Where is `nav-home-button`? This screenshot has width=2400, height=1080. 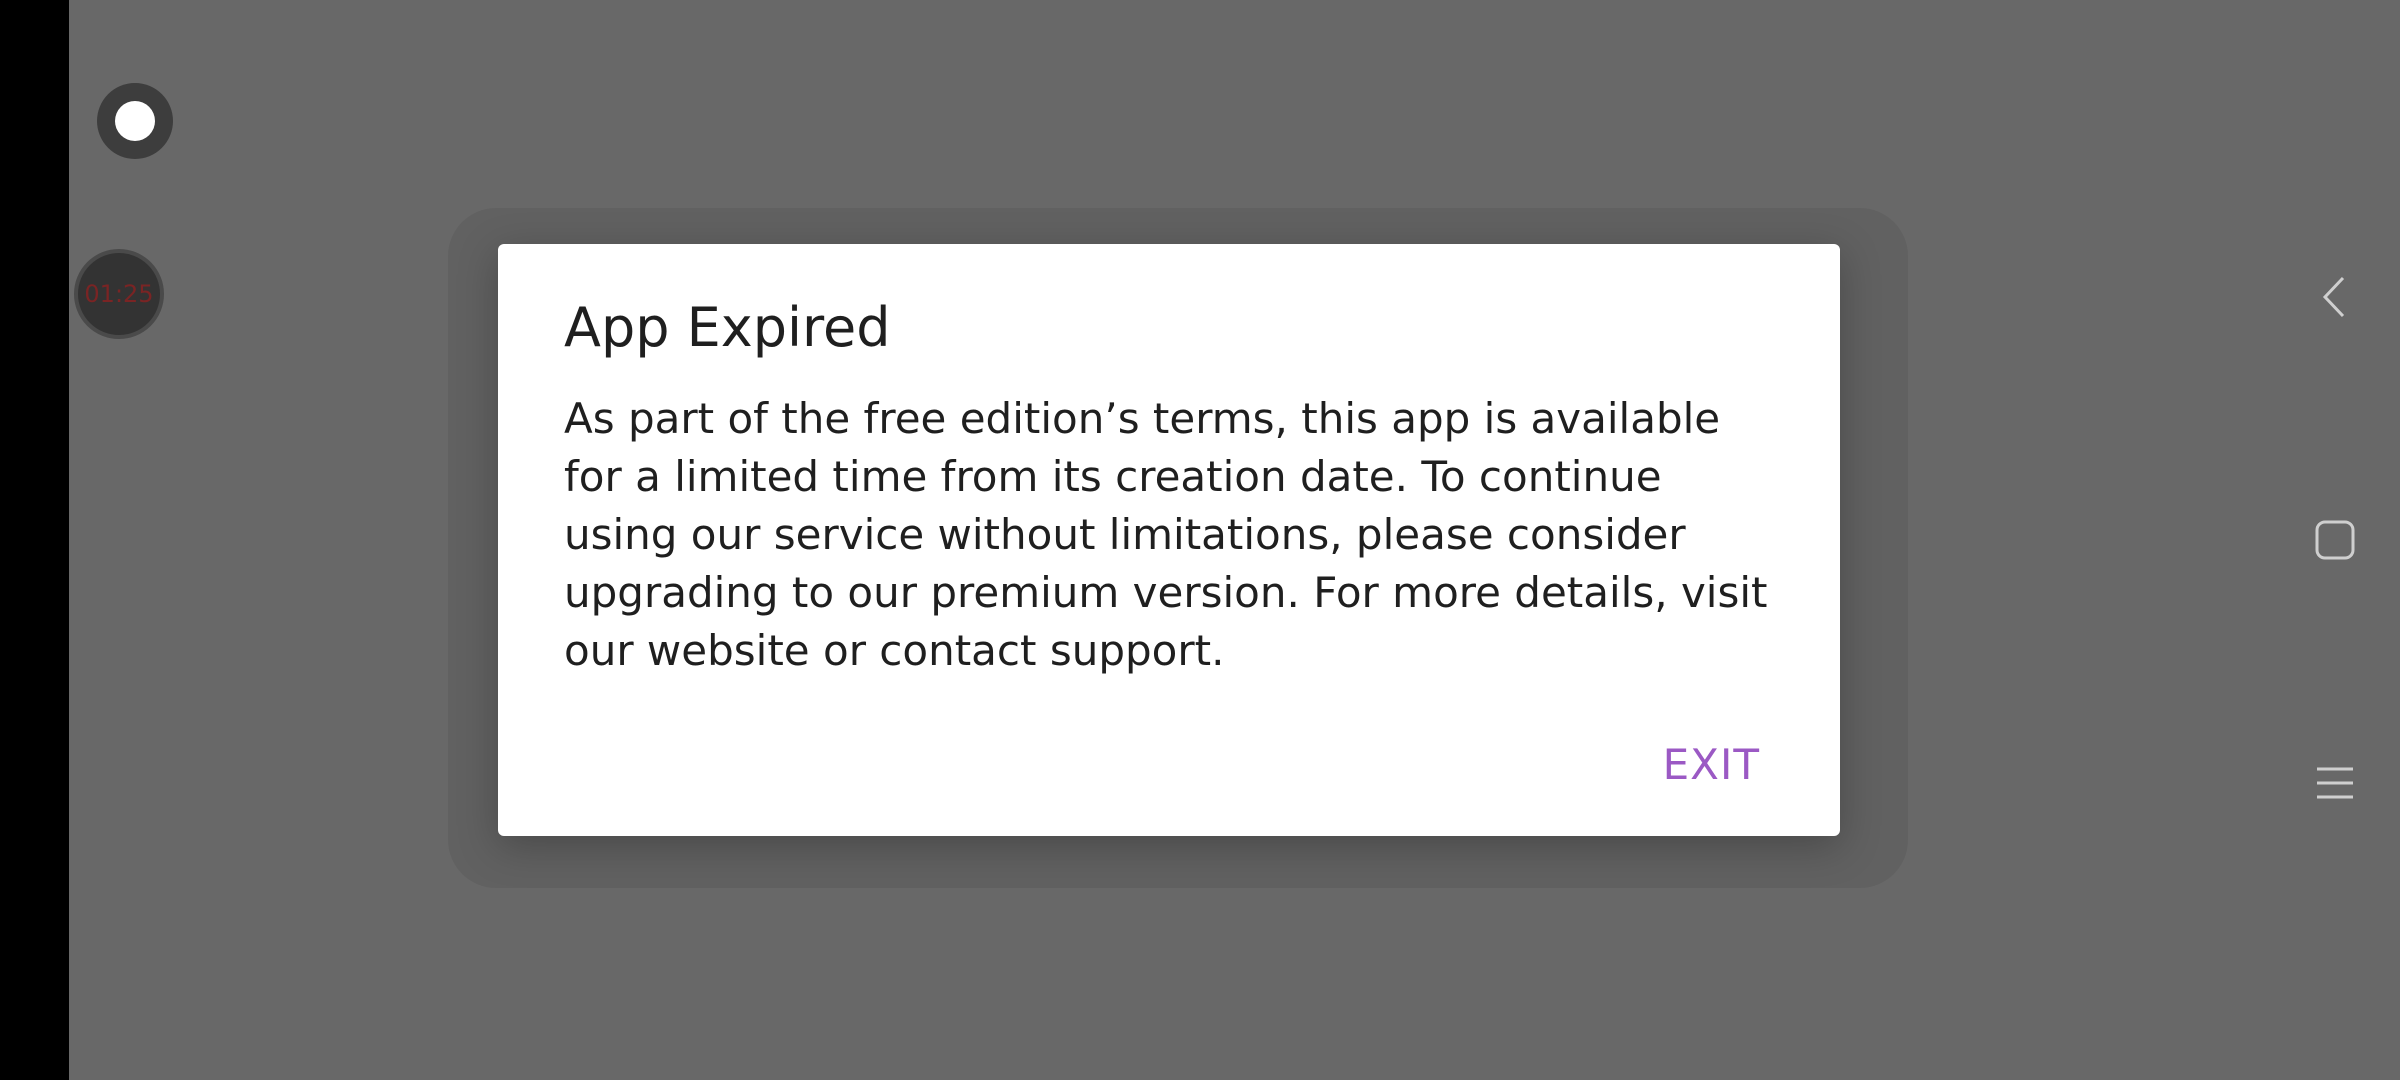 nav-home-button is located at coordinates (2335, 540).